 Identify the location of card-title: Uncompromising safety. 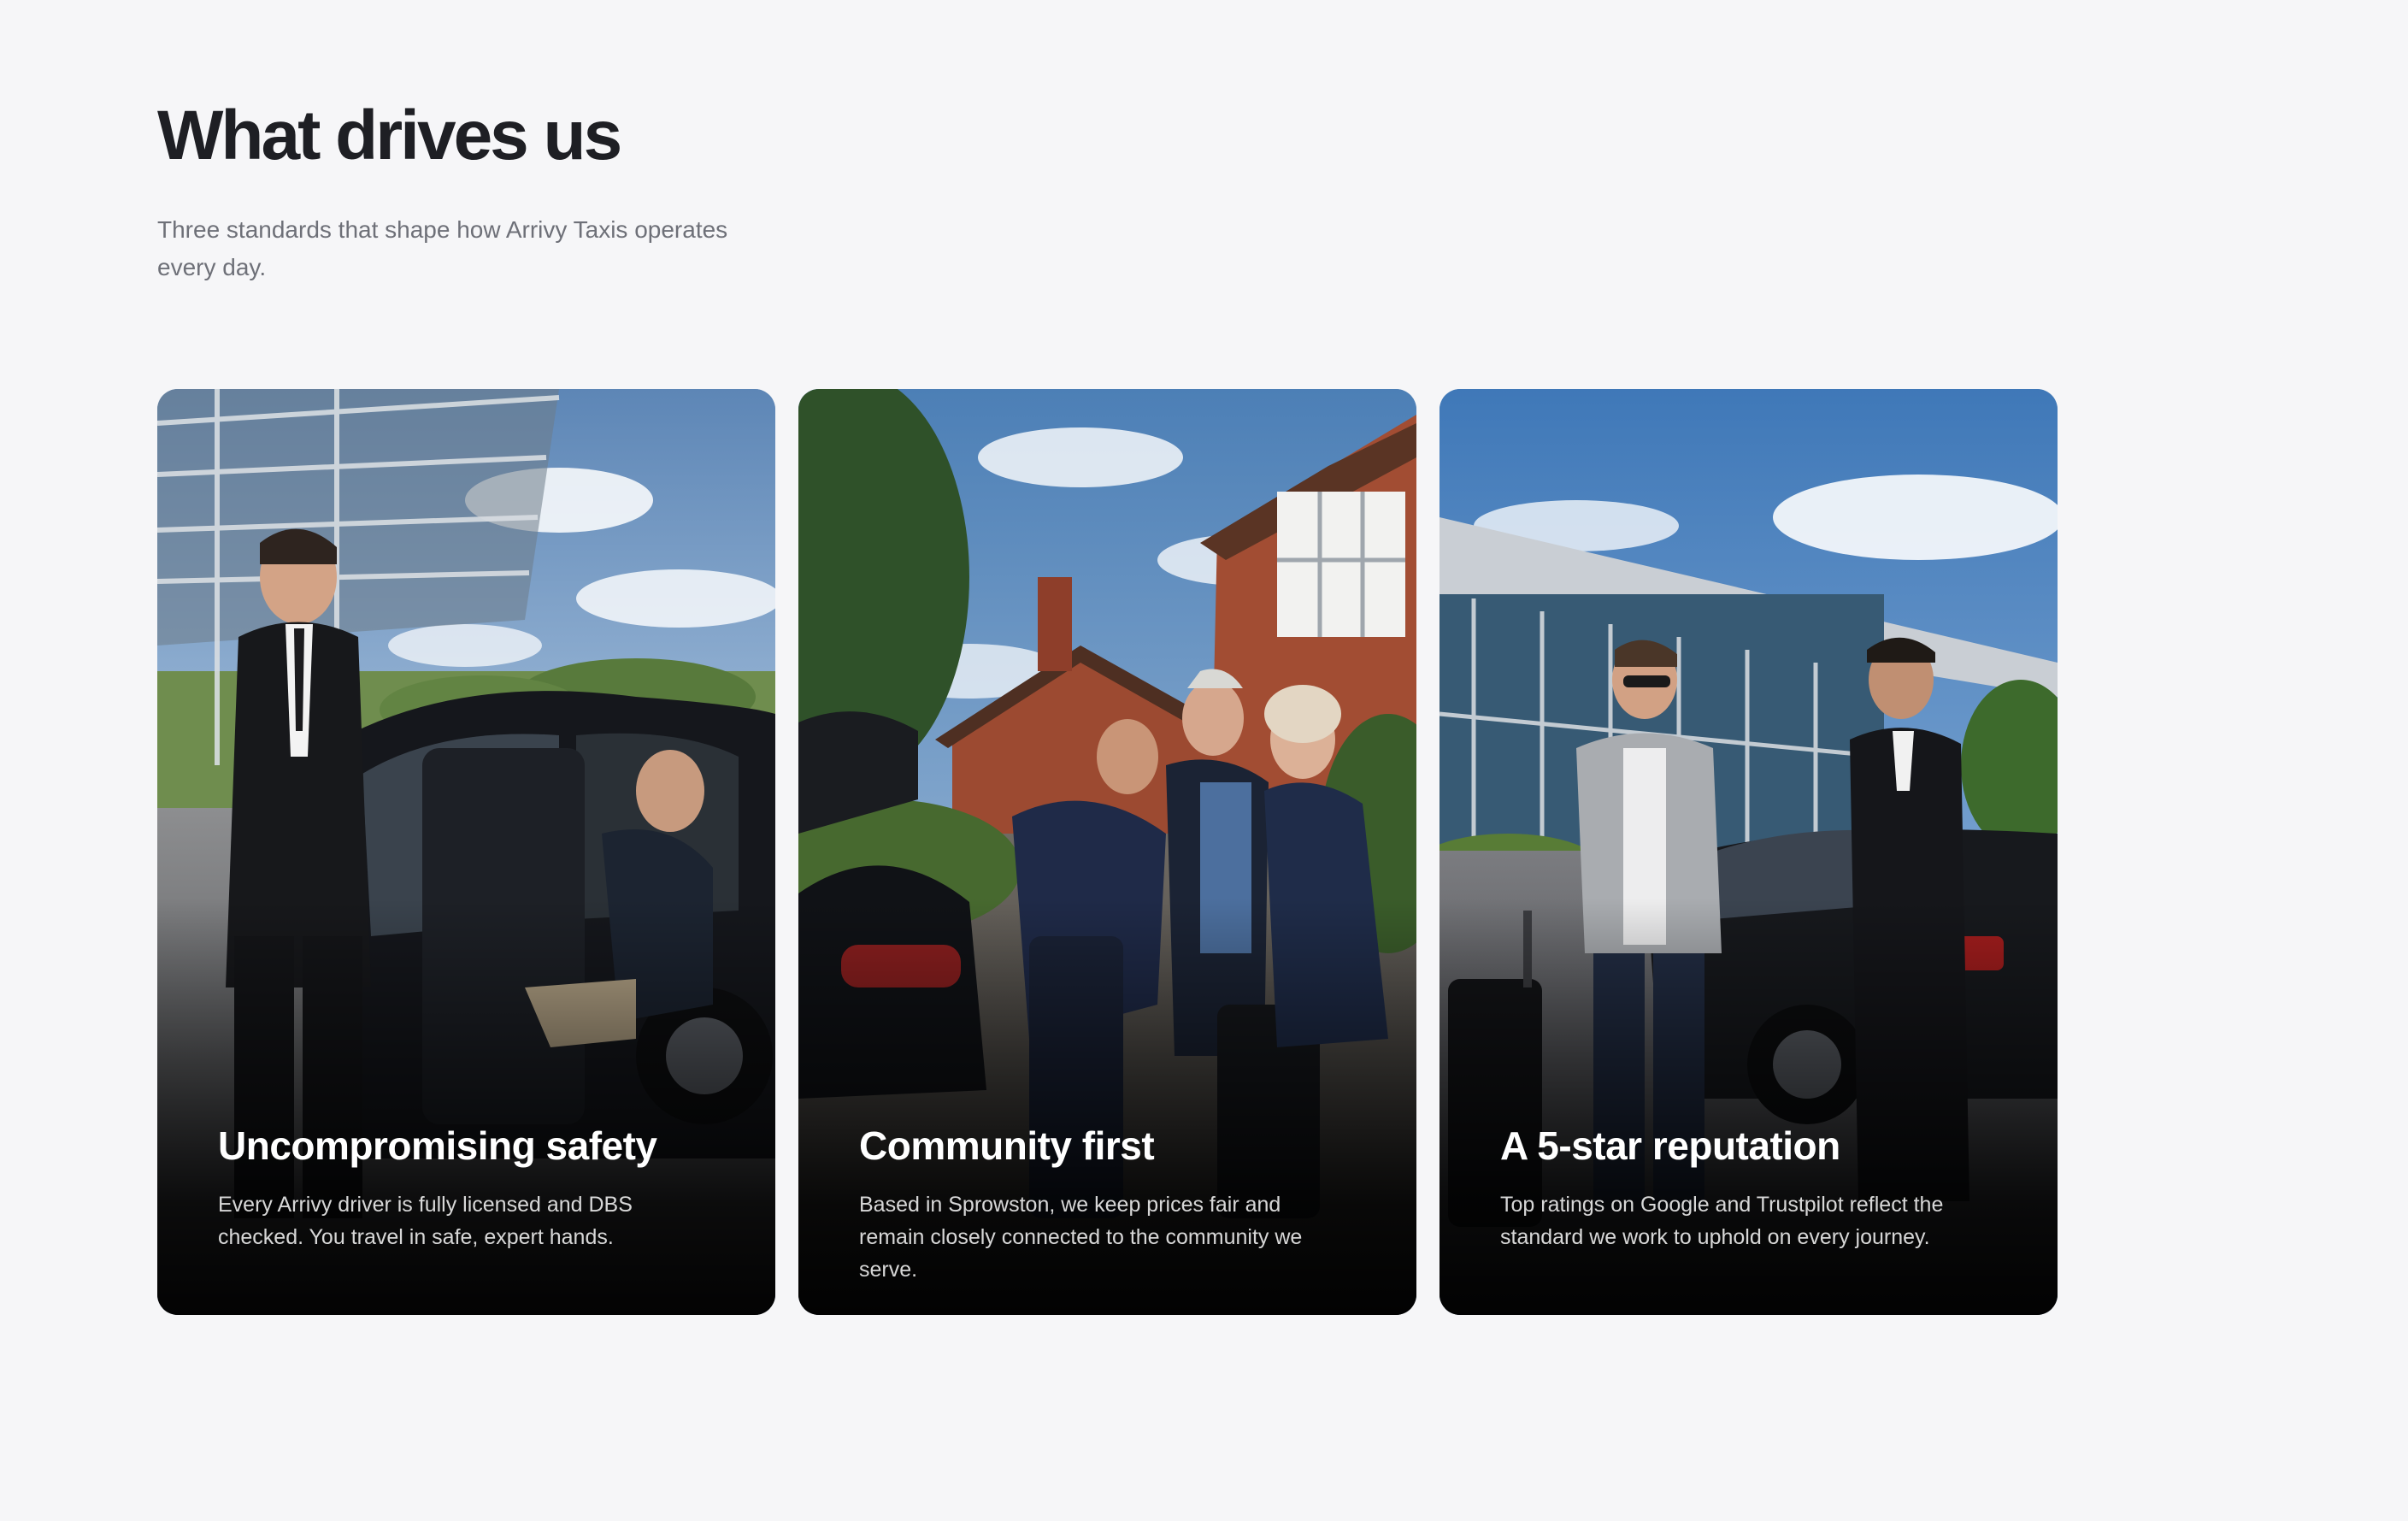
(437, 1145).